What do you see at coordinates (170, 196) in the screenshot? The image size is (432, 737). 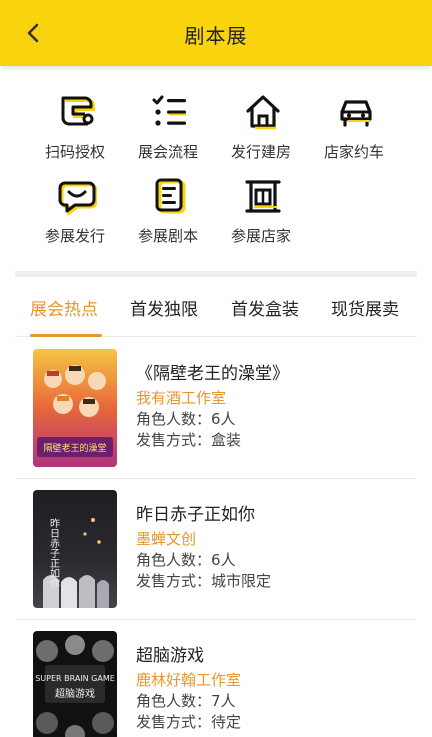 I see `document-icon` at bounding box center [170, 196].